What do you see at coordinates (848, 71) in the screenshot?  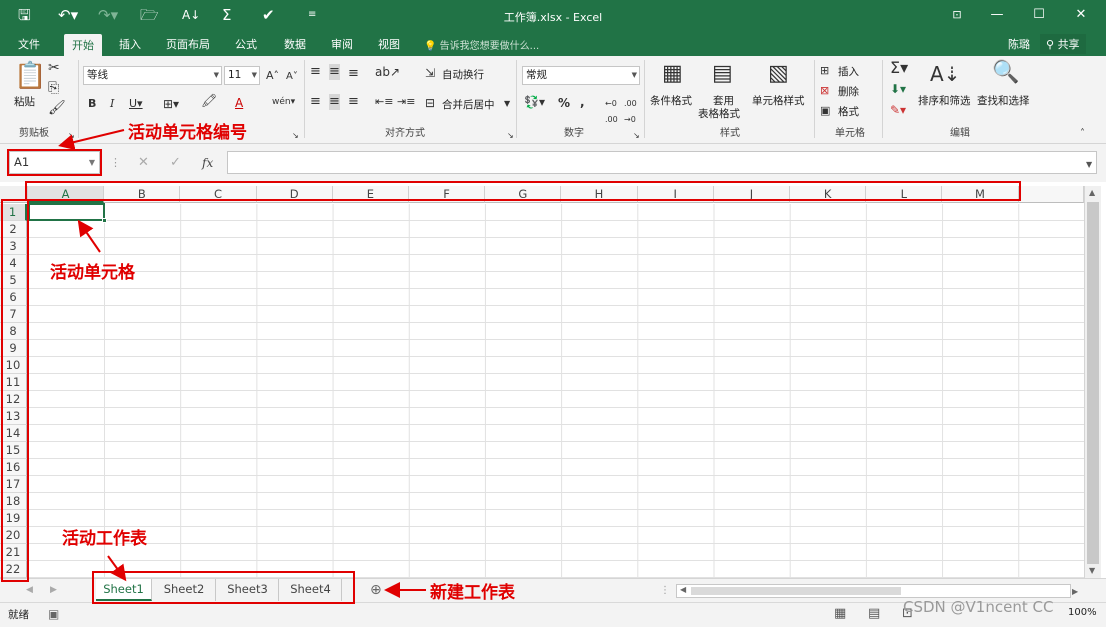 I see `insert-button: 插入` at bounding box center [848, 71].